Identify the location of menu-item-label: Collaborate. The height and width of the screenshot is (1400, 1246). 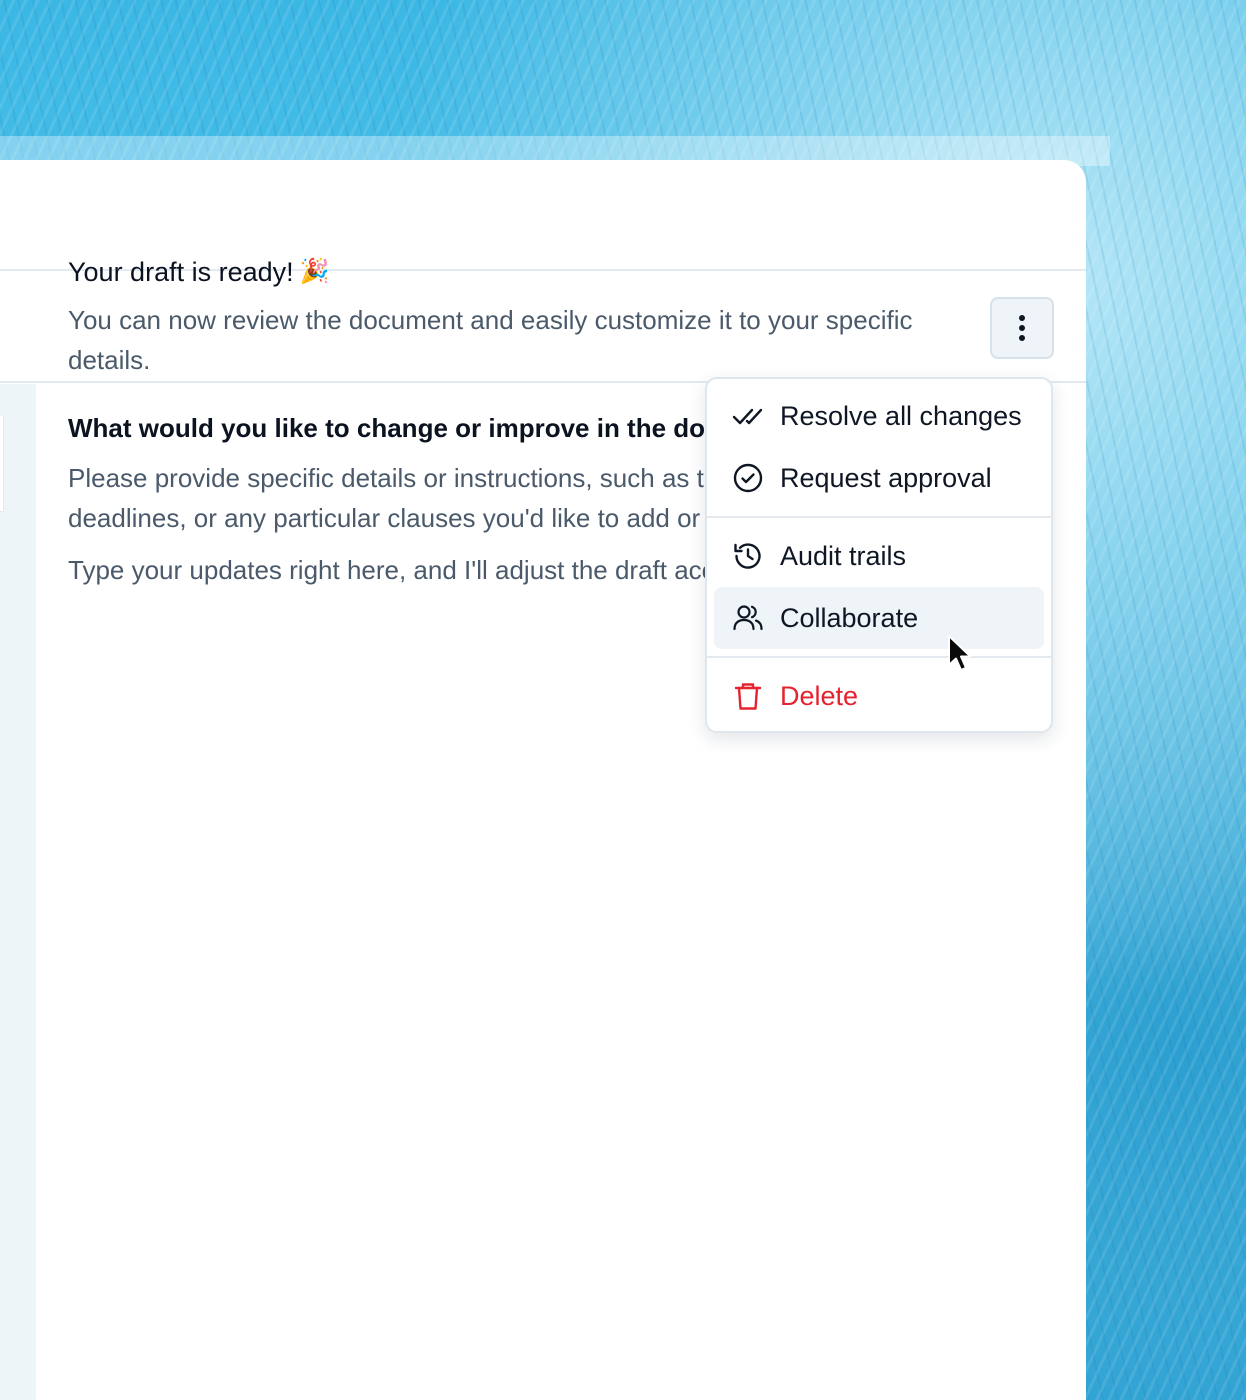
(849, 617).